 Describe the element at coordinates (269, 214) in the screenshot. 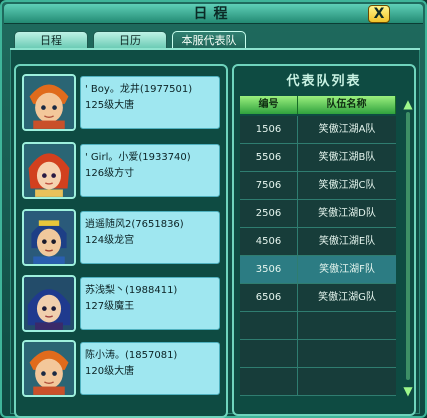

I see `team-id: 2506` at that location.